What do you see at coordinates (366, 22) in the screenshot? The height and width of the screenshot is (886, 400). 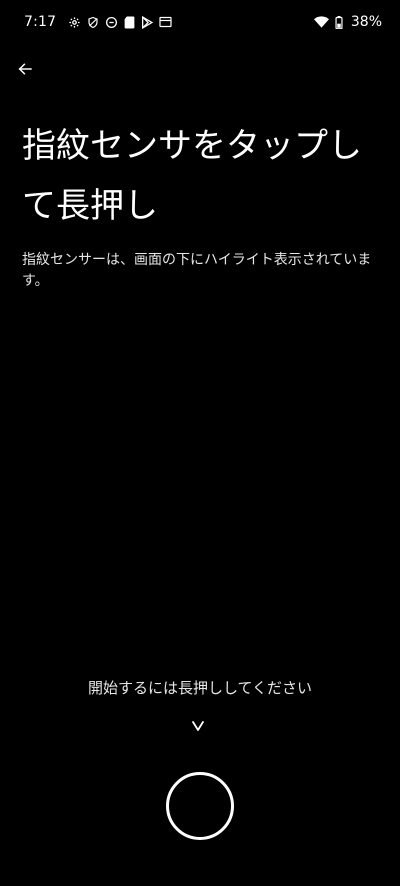 I see `battery-percent: 38%` at bounding box center [366, 22].